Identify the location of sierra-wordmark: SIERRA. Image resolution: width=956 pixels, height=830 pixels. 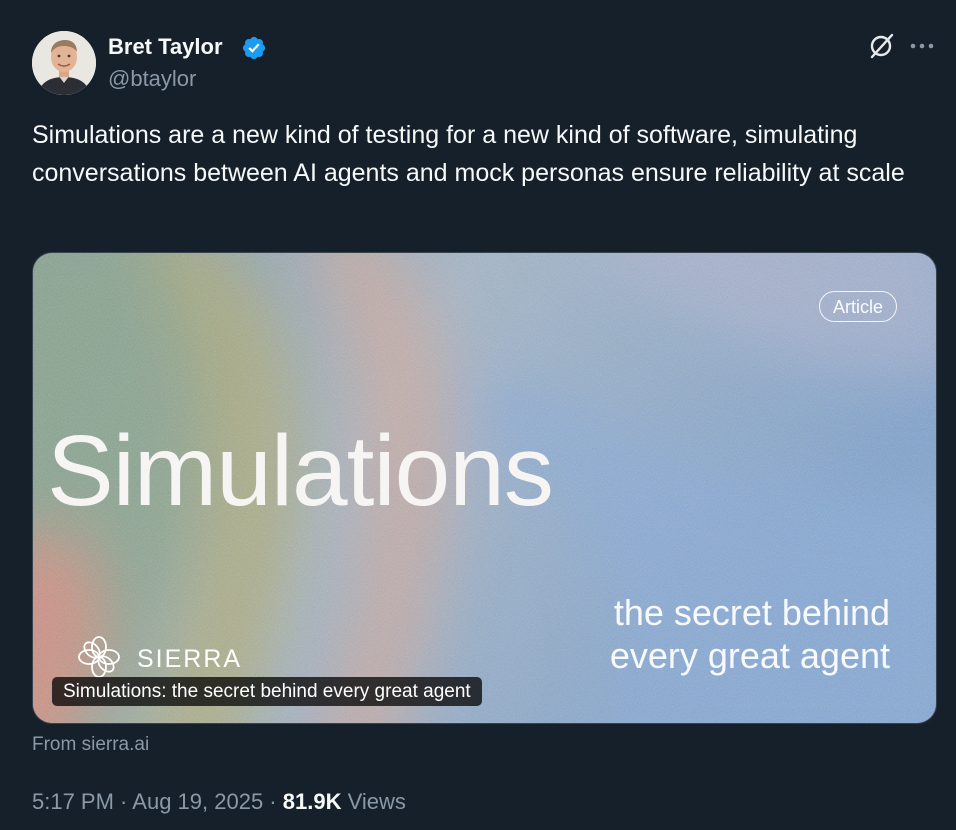
(190, 659).